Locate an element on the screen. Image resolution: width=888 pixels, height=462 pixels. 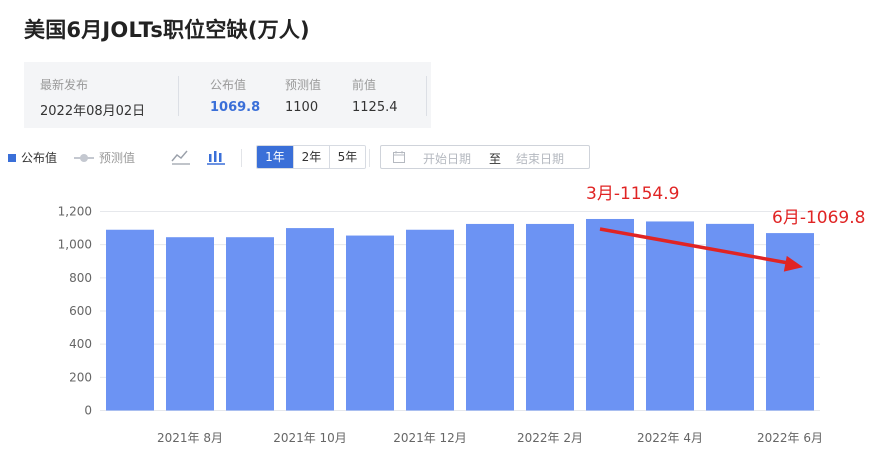
annotation-label: 6月-1069.8 is located at coordinates (818, 218).